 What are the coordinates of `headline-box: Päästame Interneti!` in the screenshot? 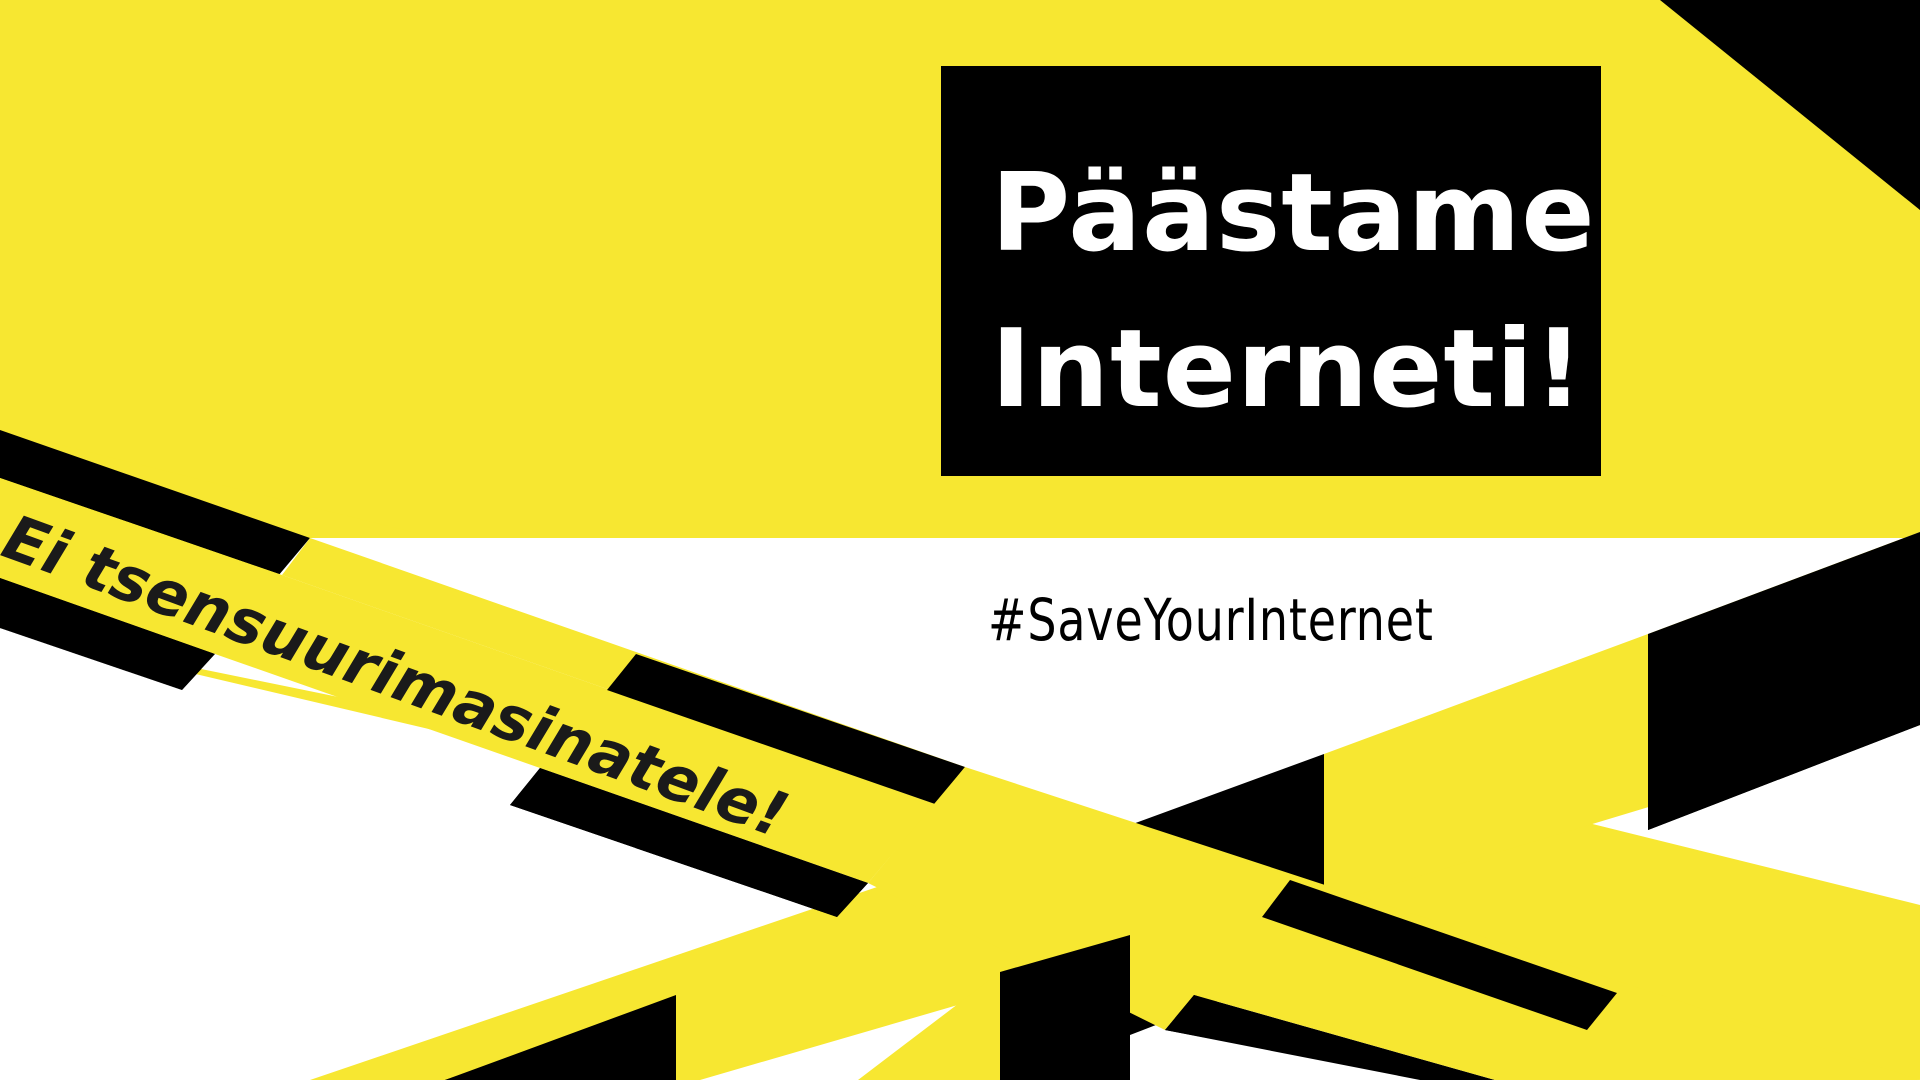 It's located at (1271, 271).